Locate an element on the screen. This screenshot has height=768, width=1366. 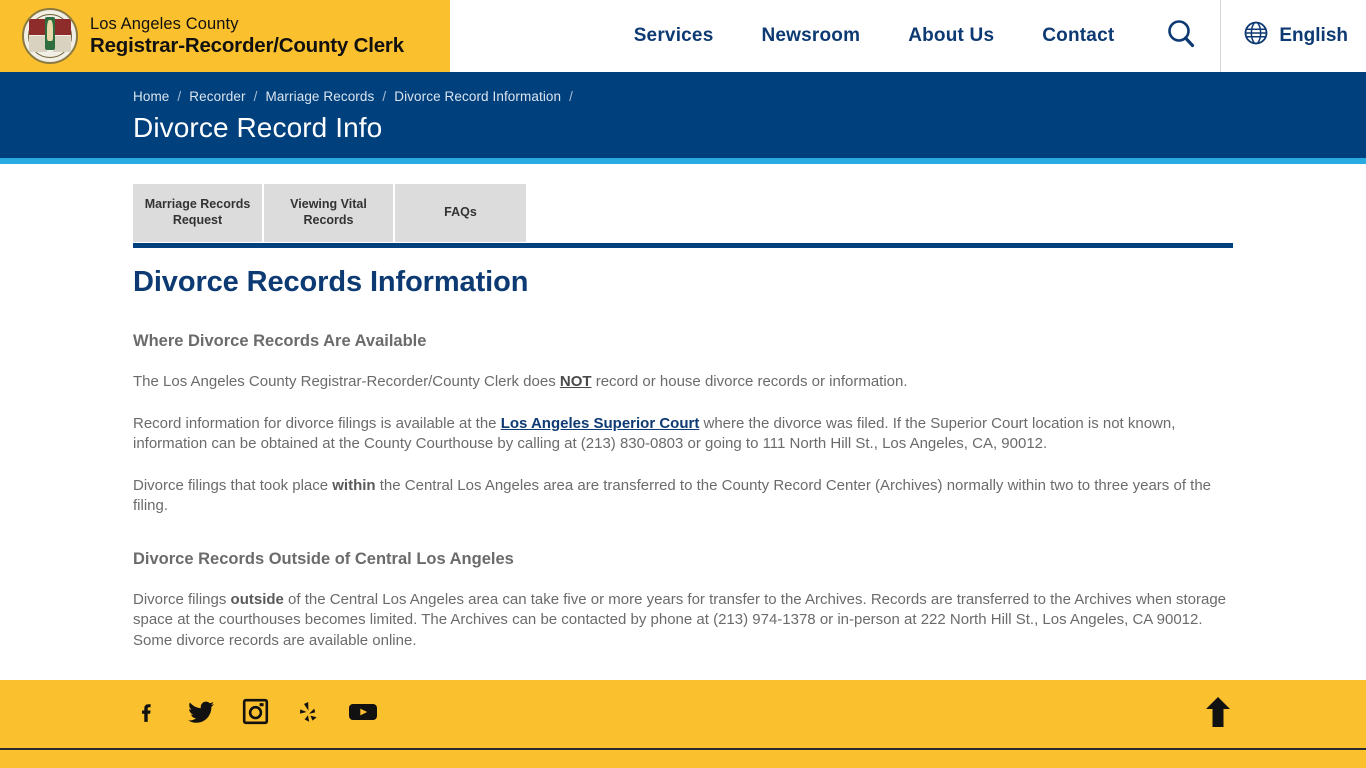
tab-marriage-records-request: Marriage Records Request is located at coordinates (198, 213).